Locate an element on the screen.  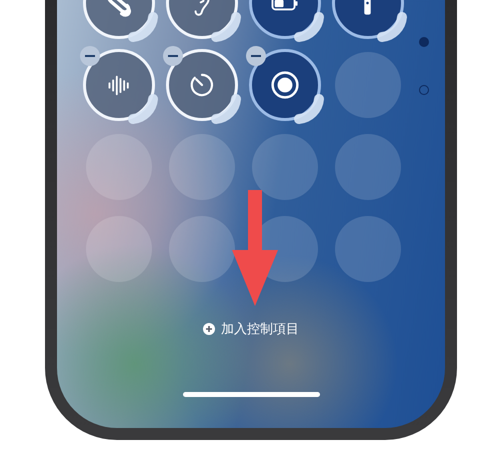
record-icon is located at coordinates (284, 85).